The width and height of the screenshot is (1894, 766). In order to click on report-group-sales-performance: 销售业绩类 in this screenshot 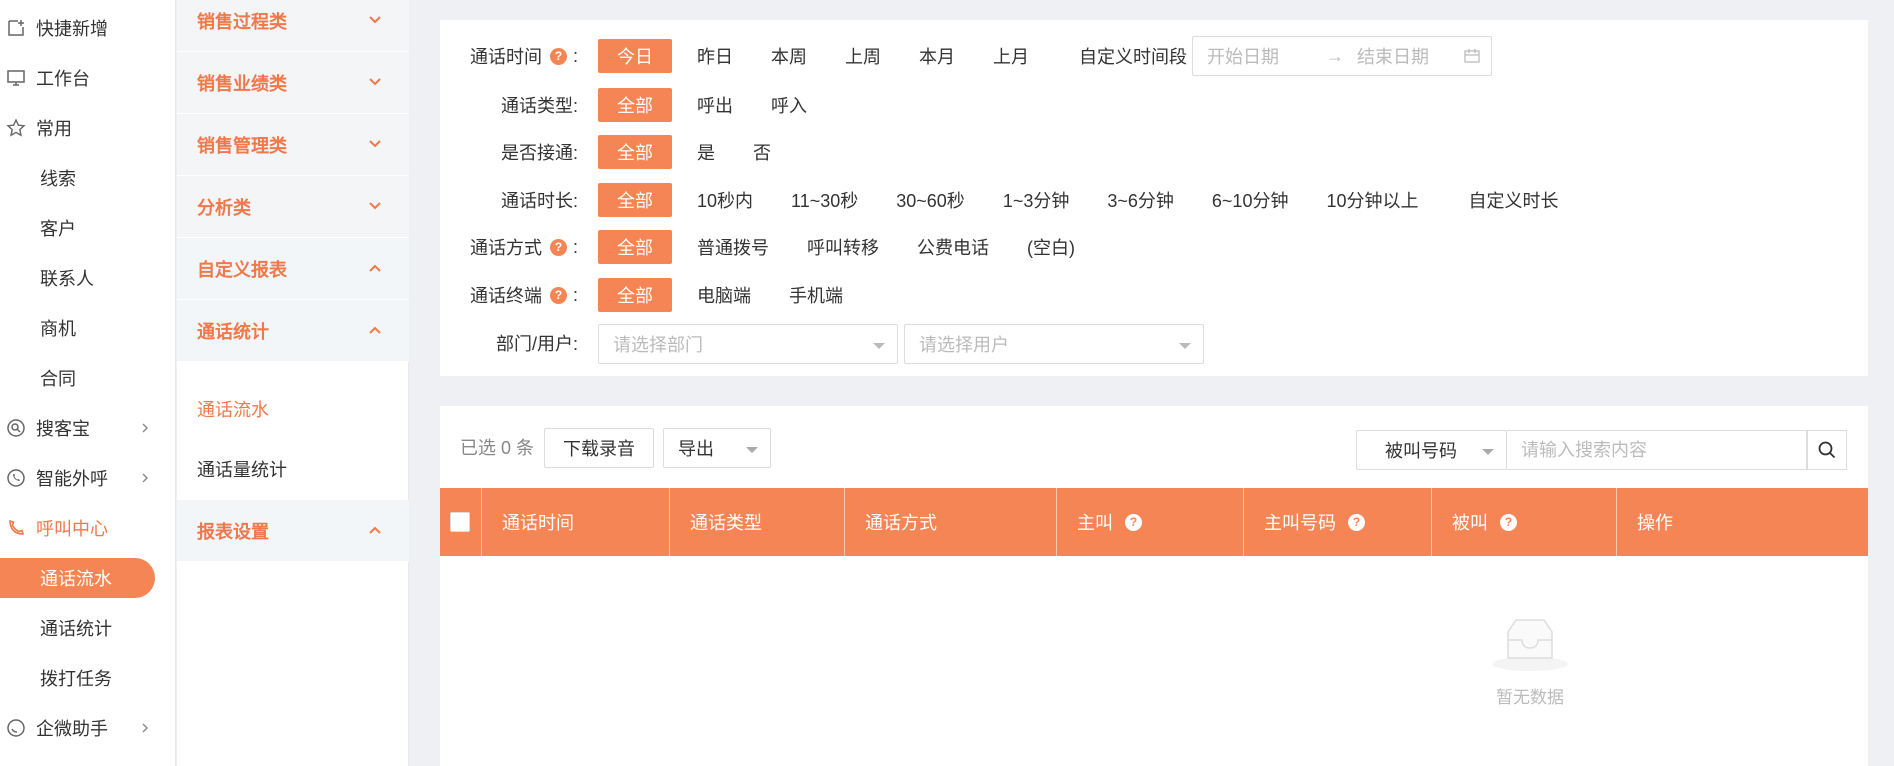, I will do `click(293, 83)`.